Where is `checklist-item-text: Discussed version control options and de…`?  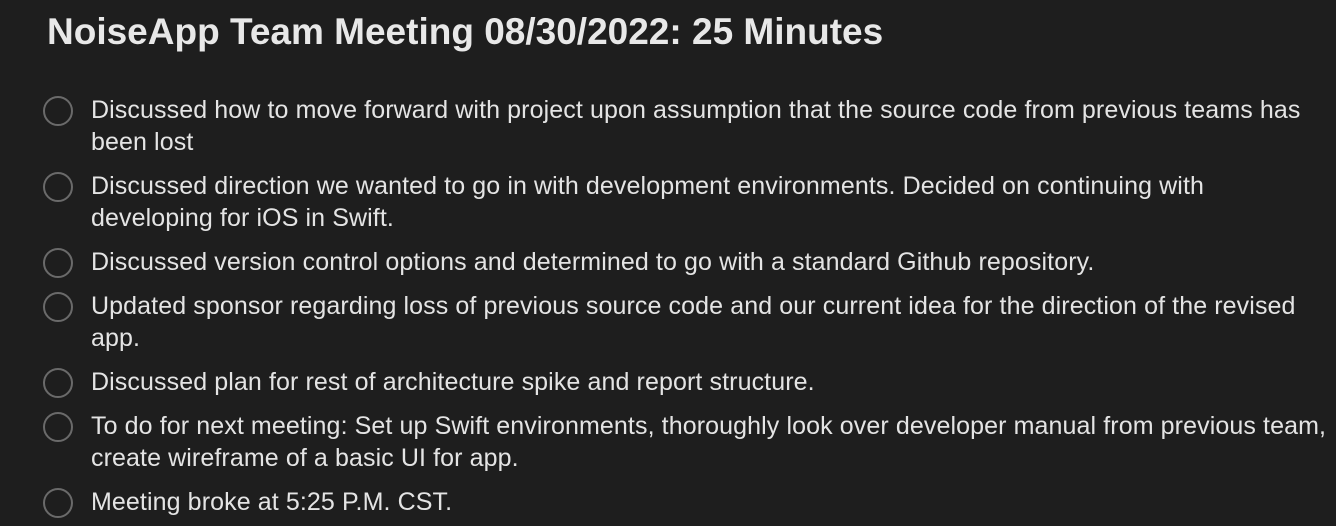 checklist-item-text: Discussed version control options and de… is located at coordinates (711, 262).